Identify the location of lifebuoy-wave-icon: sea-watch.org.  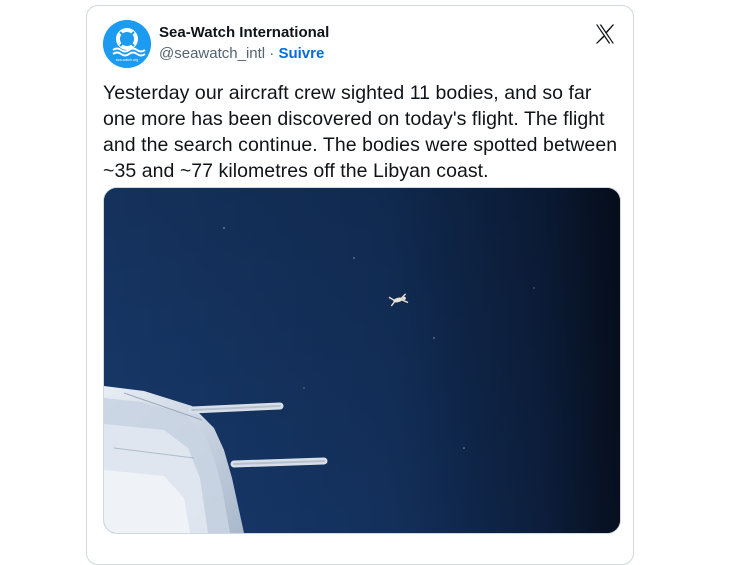
(127, 44).